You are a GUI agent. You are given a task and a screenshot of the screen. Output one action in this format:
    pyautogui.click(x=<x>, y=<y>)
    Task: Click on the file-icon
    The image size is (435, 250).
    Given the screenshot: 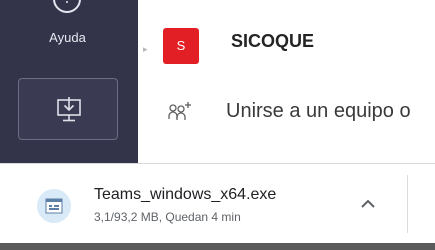 What is the action you would take?
    pyautogui.click(x=54, y=206)
    